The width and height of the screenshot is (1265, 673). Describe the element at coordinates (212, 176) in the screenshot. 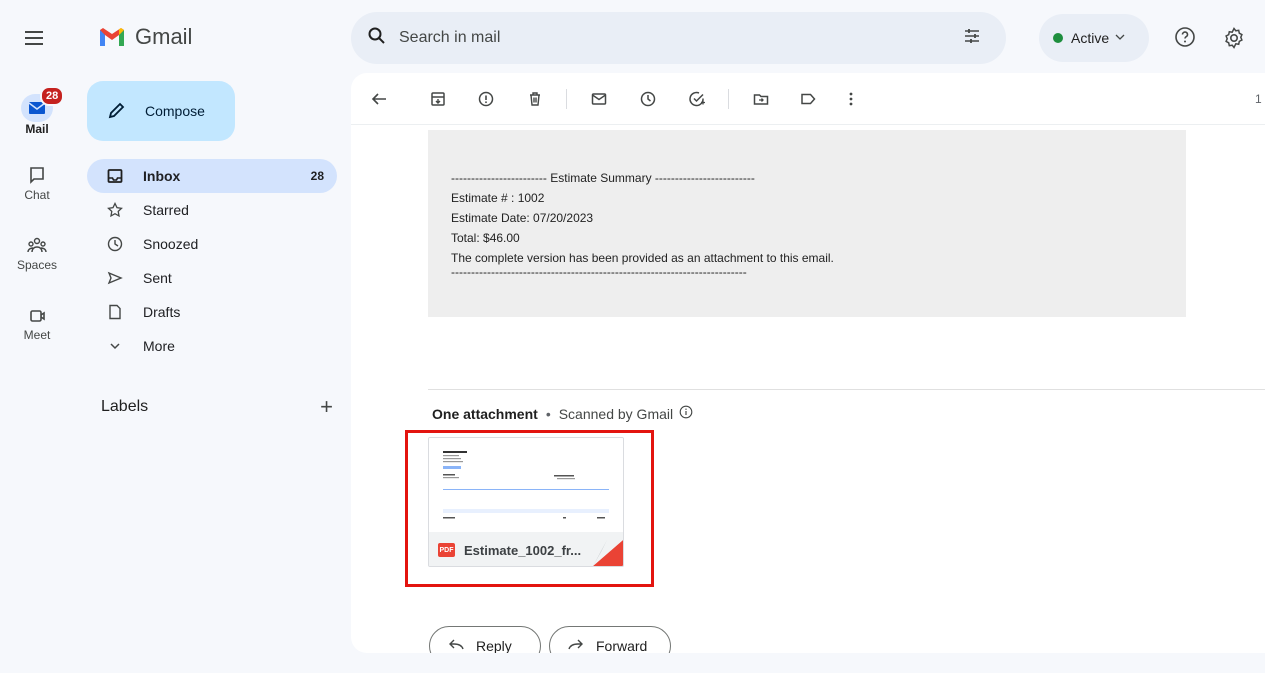

I see `nav-item-inbox: Inbox 28` at that location.